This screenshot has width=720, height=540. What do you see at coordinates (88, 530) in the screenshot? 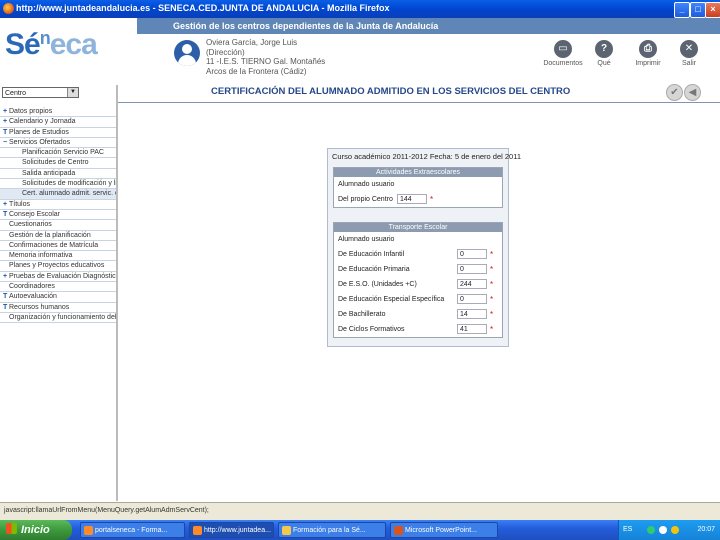
I see `firefox-icon` at bounding box center [88, 530].